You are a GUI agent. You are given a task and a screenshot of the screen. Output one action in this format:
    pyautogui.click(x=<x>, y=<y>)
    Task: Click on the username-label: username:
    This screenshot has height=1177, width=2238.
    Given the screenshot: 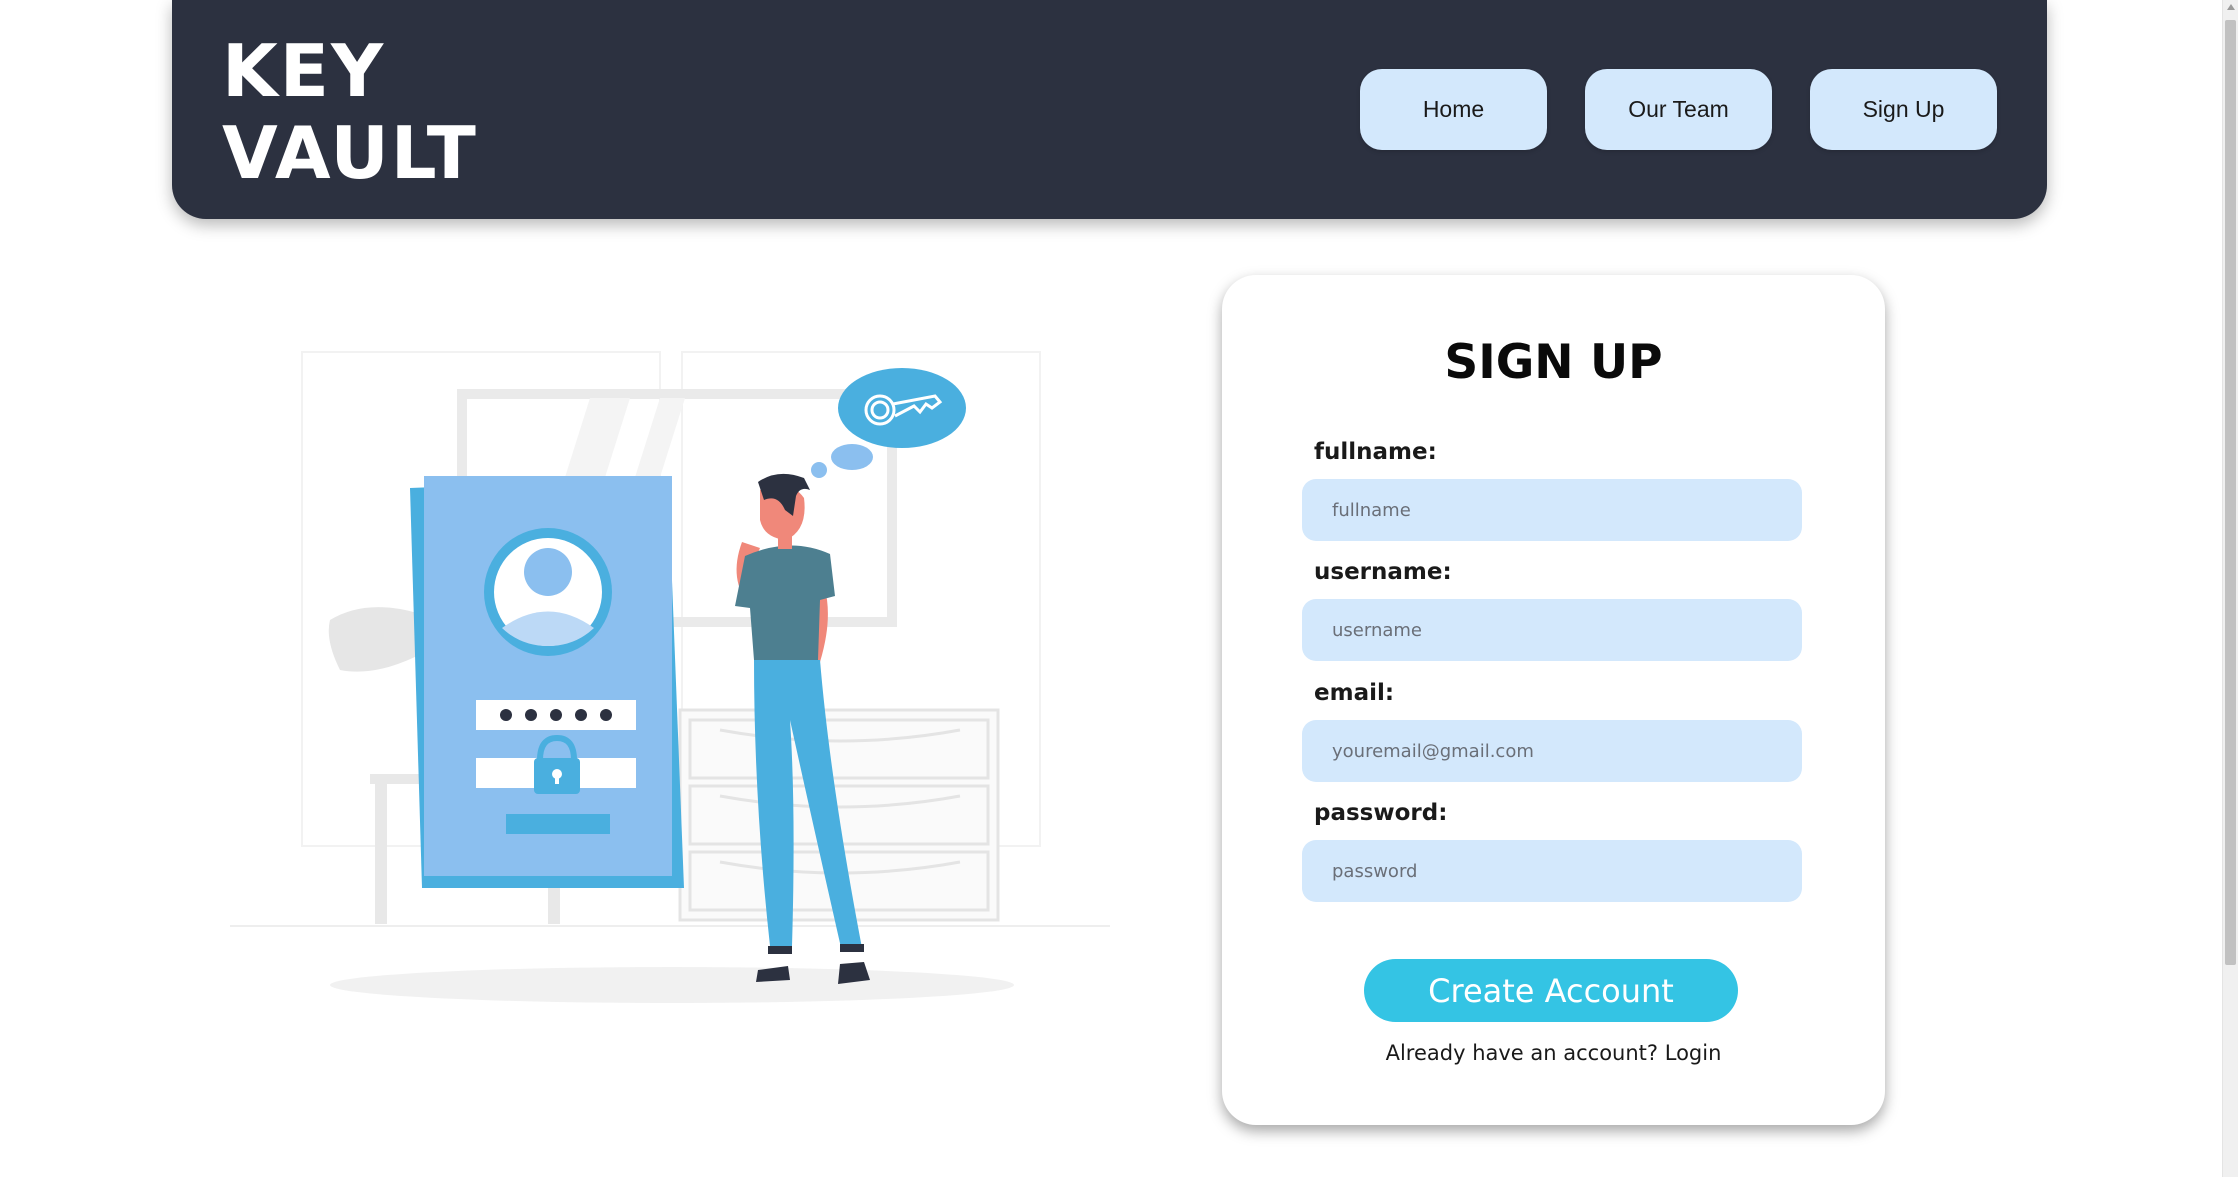 What is the action you would take?
    pyautogui.click(x=1383, y=572)
    